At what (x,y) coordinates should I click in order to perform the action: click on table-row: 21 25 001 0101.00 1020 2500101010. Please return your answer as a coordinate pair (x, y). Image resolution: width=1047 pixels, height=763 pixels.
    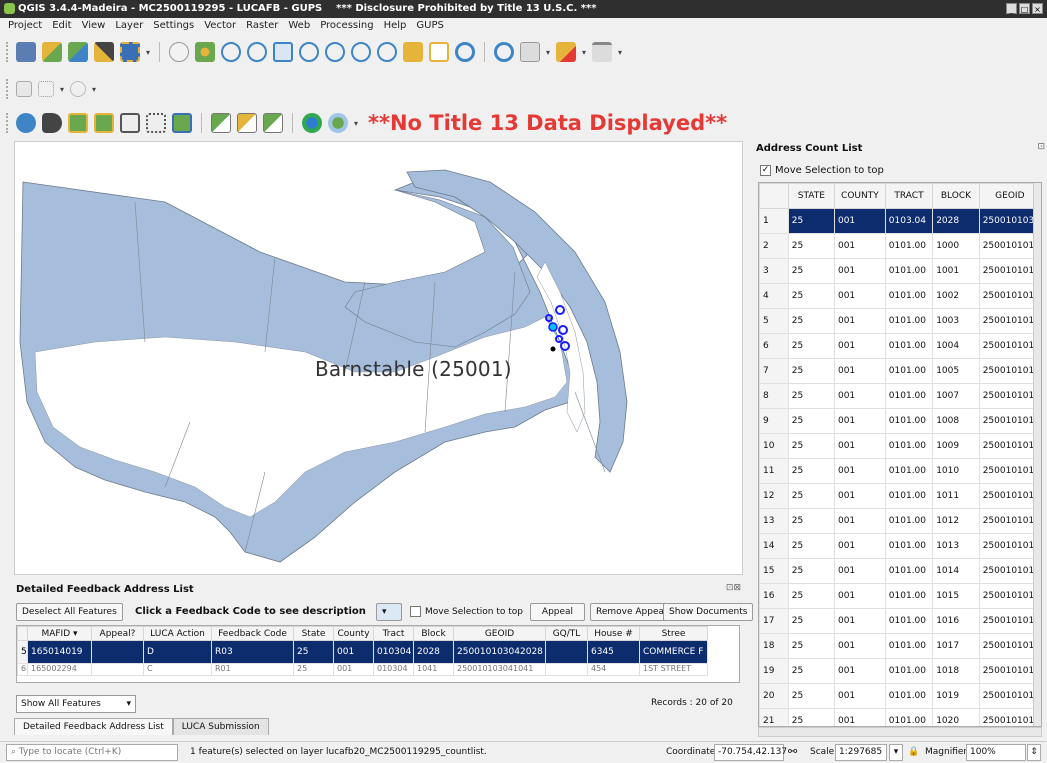
    Looking at the image, I should click on (900, 717).